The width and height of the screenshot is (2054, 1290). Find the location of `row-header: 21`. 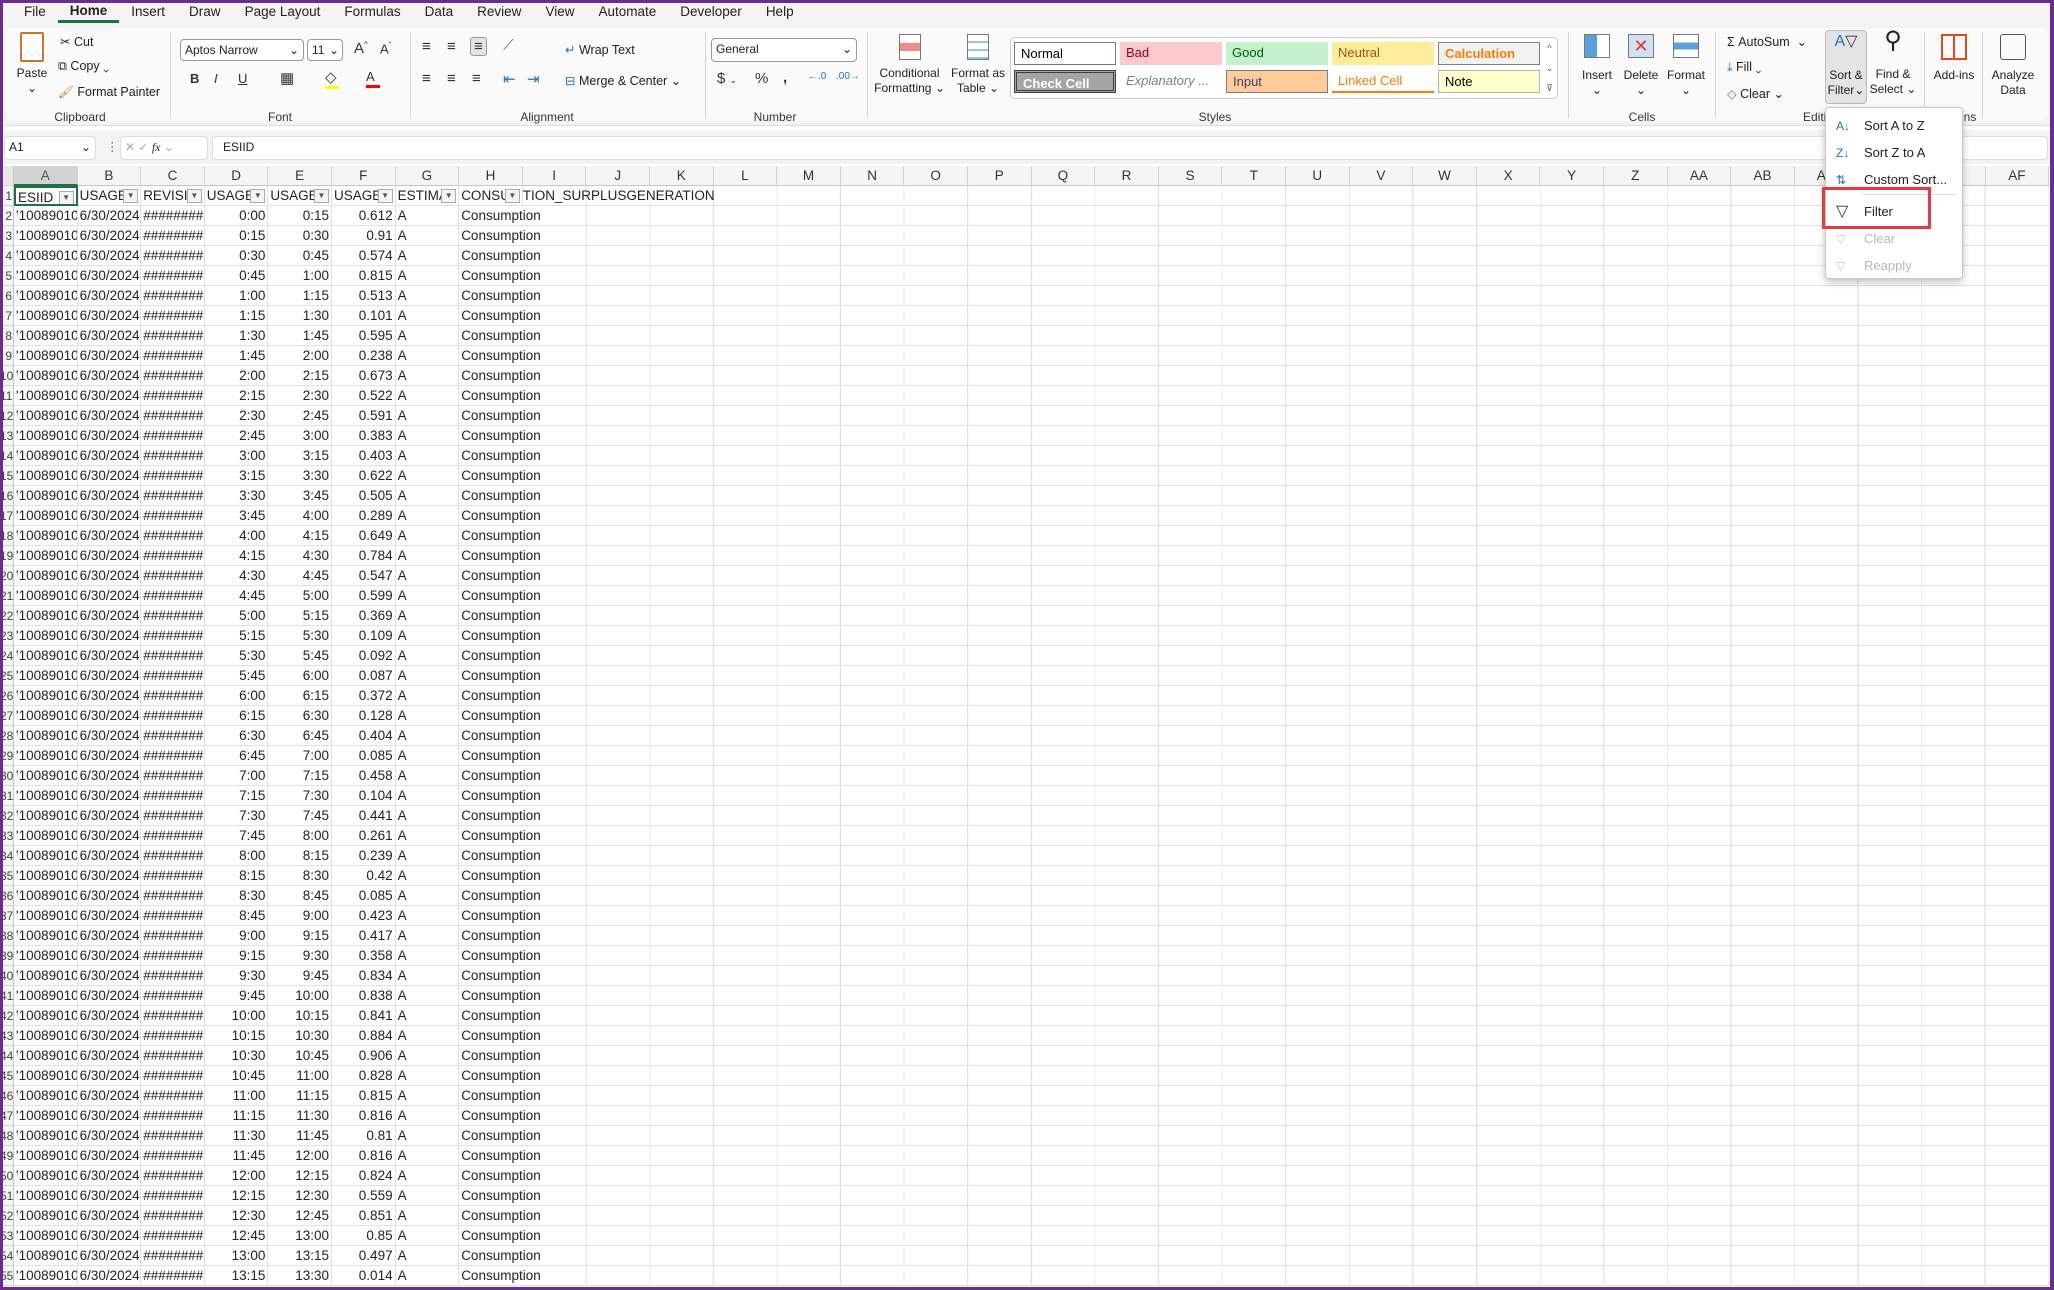

row-header: 21 is located at coordinates (7, 596).